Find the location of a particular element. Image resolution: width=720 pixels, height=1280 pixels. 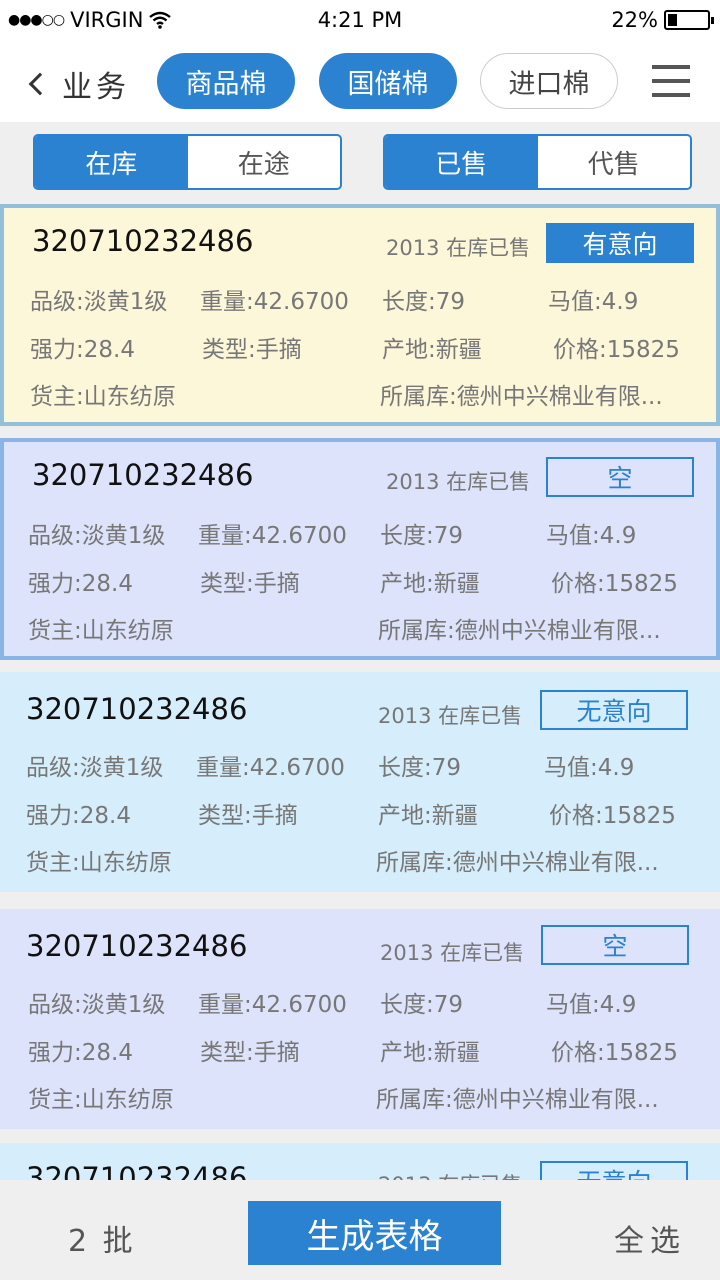

back-button: 业务 is located at coordinates (78, 84).